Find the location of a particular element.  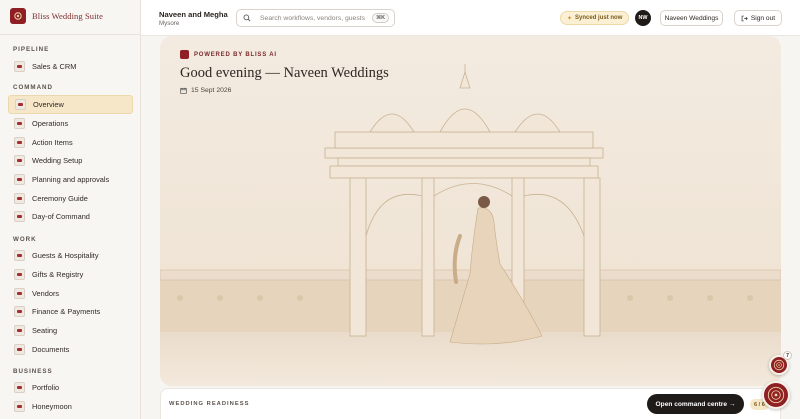

search-input is located at coordinates (316, 18).